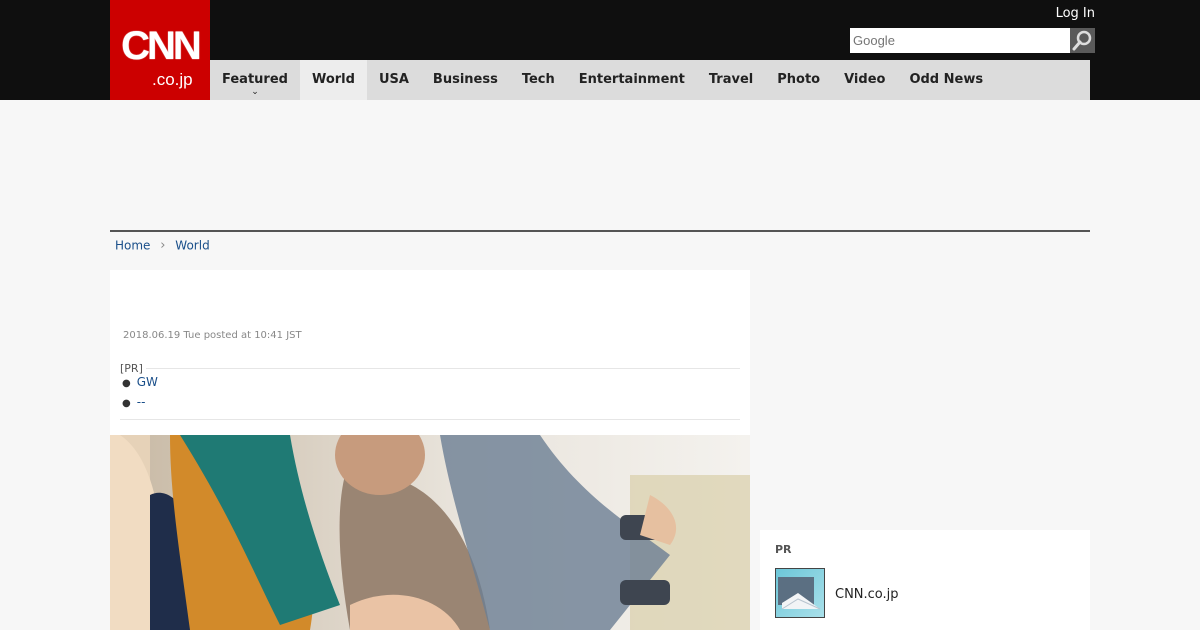  I want to click on nav-item-label: Entertainment, so click(631, 79).